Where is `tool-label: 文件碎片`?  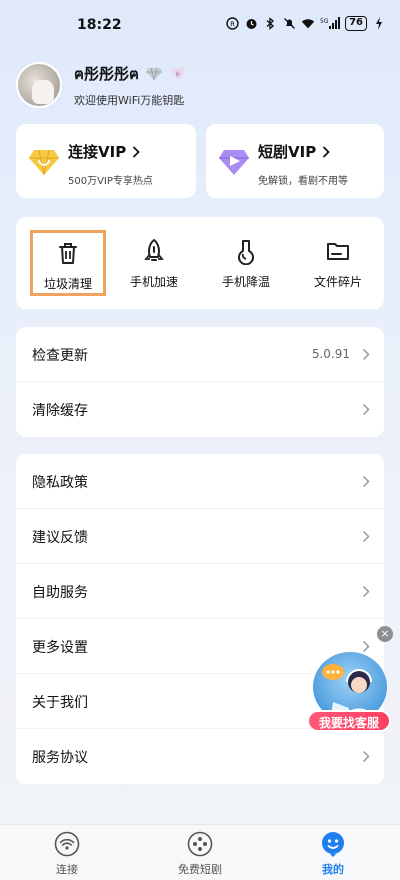
tool-label: 文件碎片 is located at coordinates (337, 282).